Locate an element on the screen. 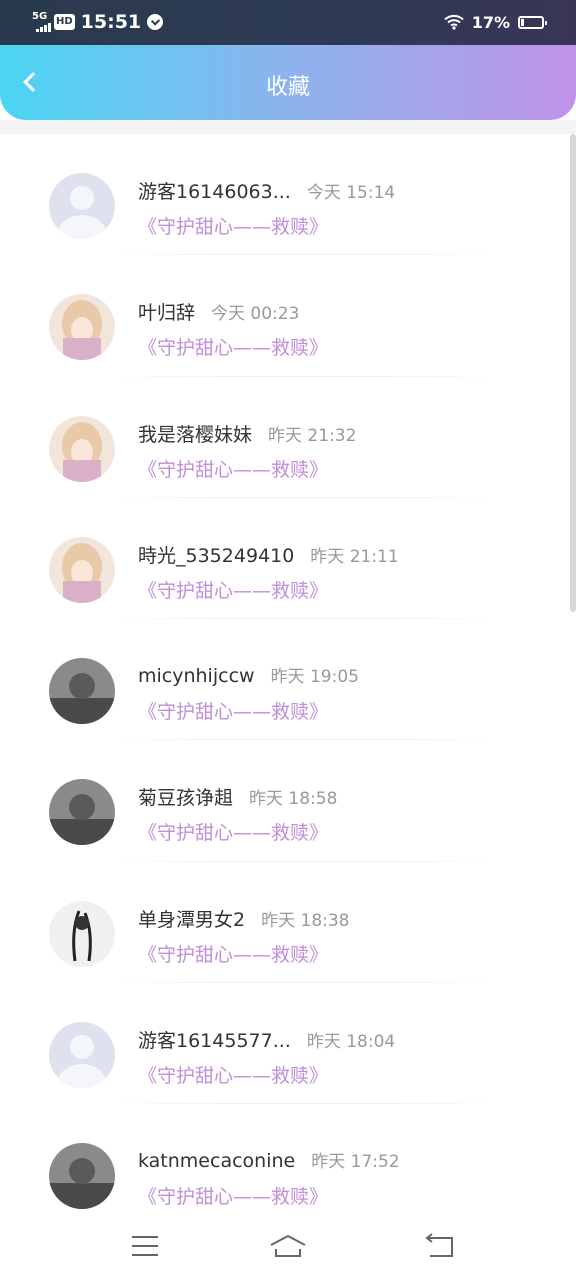  user-name: 時光_535249410 昨天 21:11 is located at coordinates (268, 554).